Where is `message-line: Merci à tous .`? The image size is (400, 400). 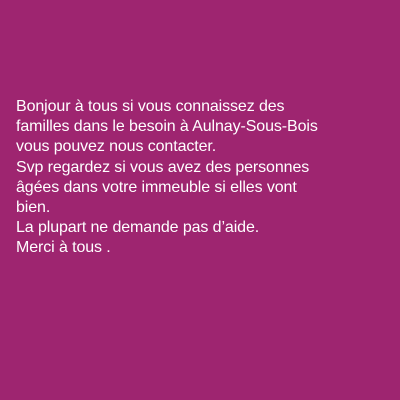
message-line: Merci à tous . is located at coordinates (63, 248).